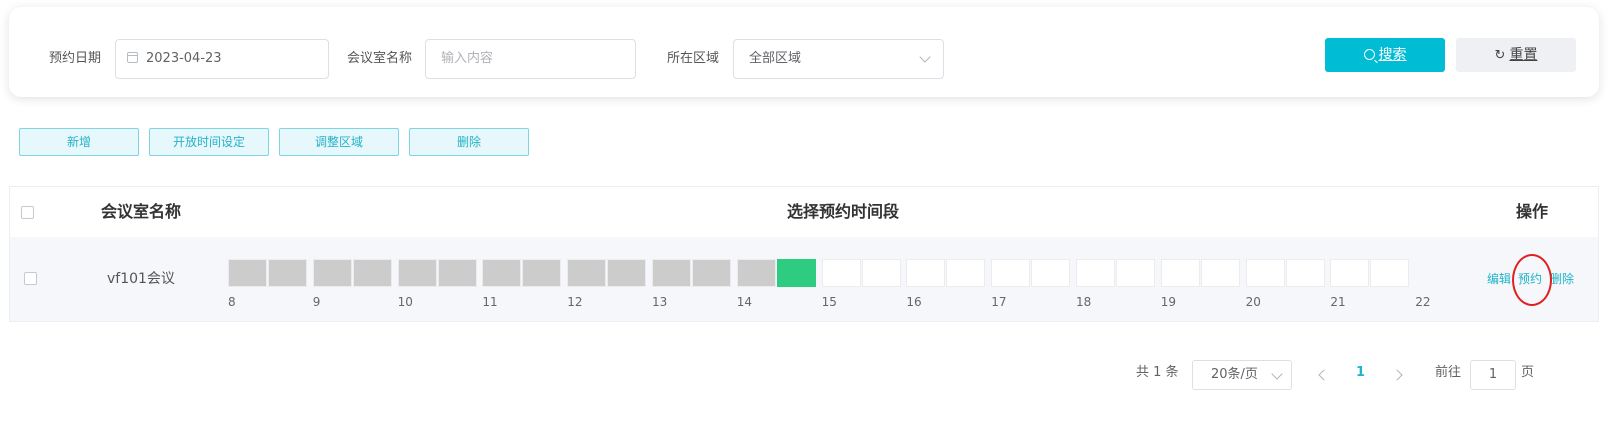 This screenshot has width=1618, height=432. Describe the element at coordinates (1360, 373) in the screenshot. I see `current-page: 1` at that location.